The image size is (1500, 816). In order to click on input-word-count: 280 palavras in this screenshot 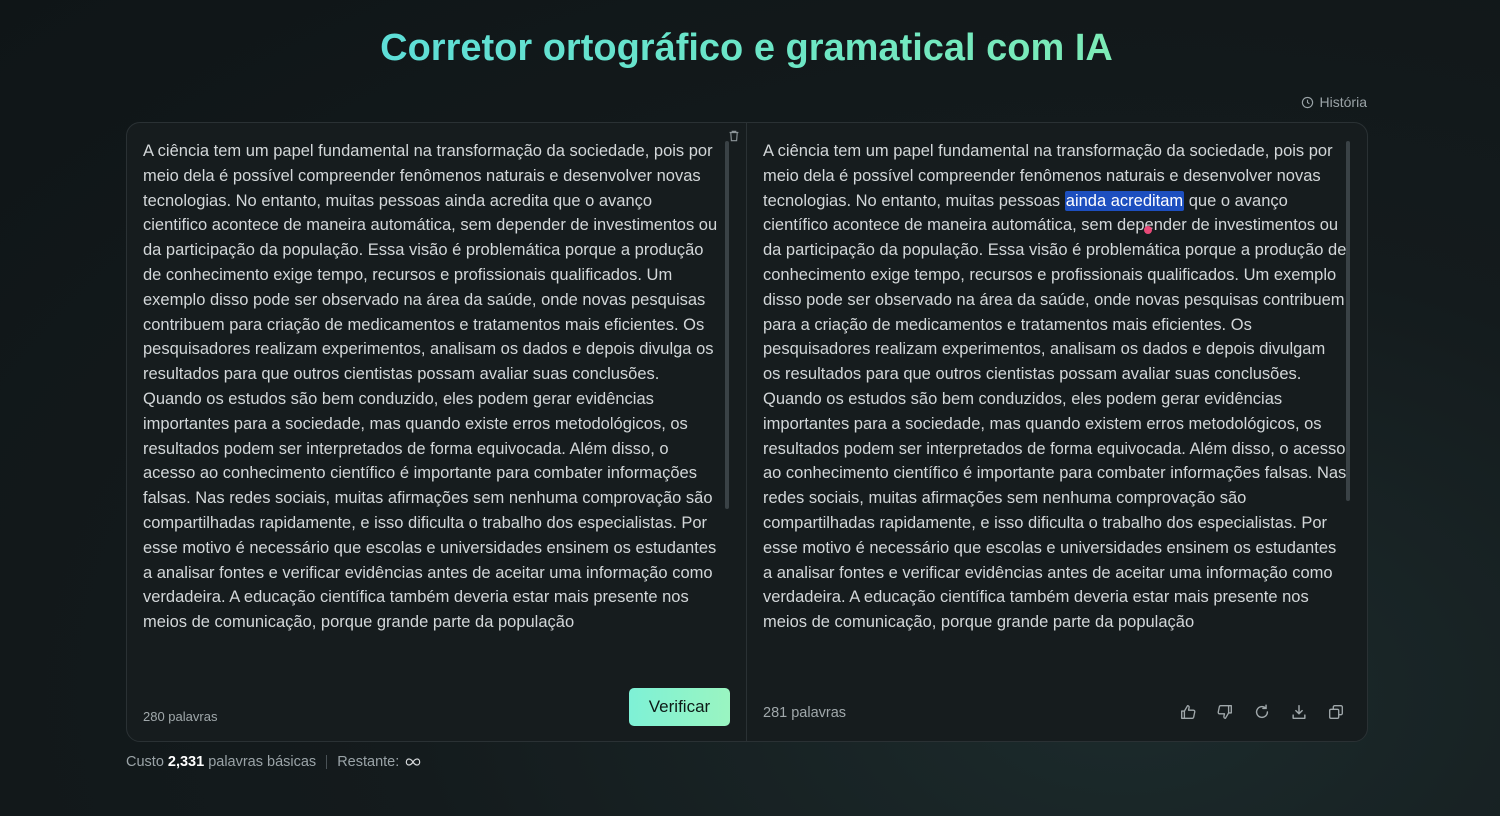, I will do `click(180, 716)`.